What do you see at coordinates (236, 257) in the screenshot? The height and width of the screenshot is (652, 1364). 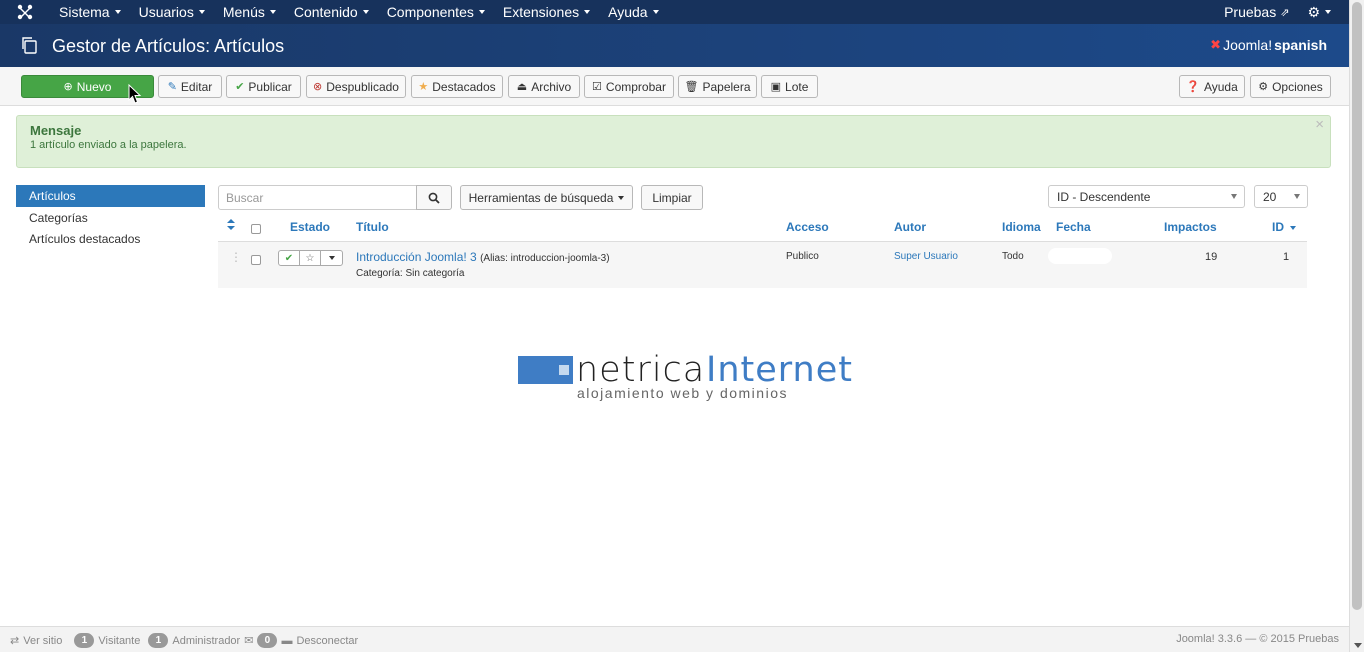 I see `drag-handle-icon: ⋮` at bounding box center [236, 257].